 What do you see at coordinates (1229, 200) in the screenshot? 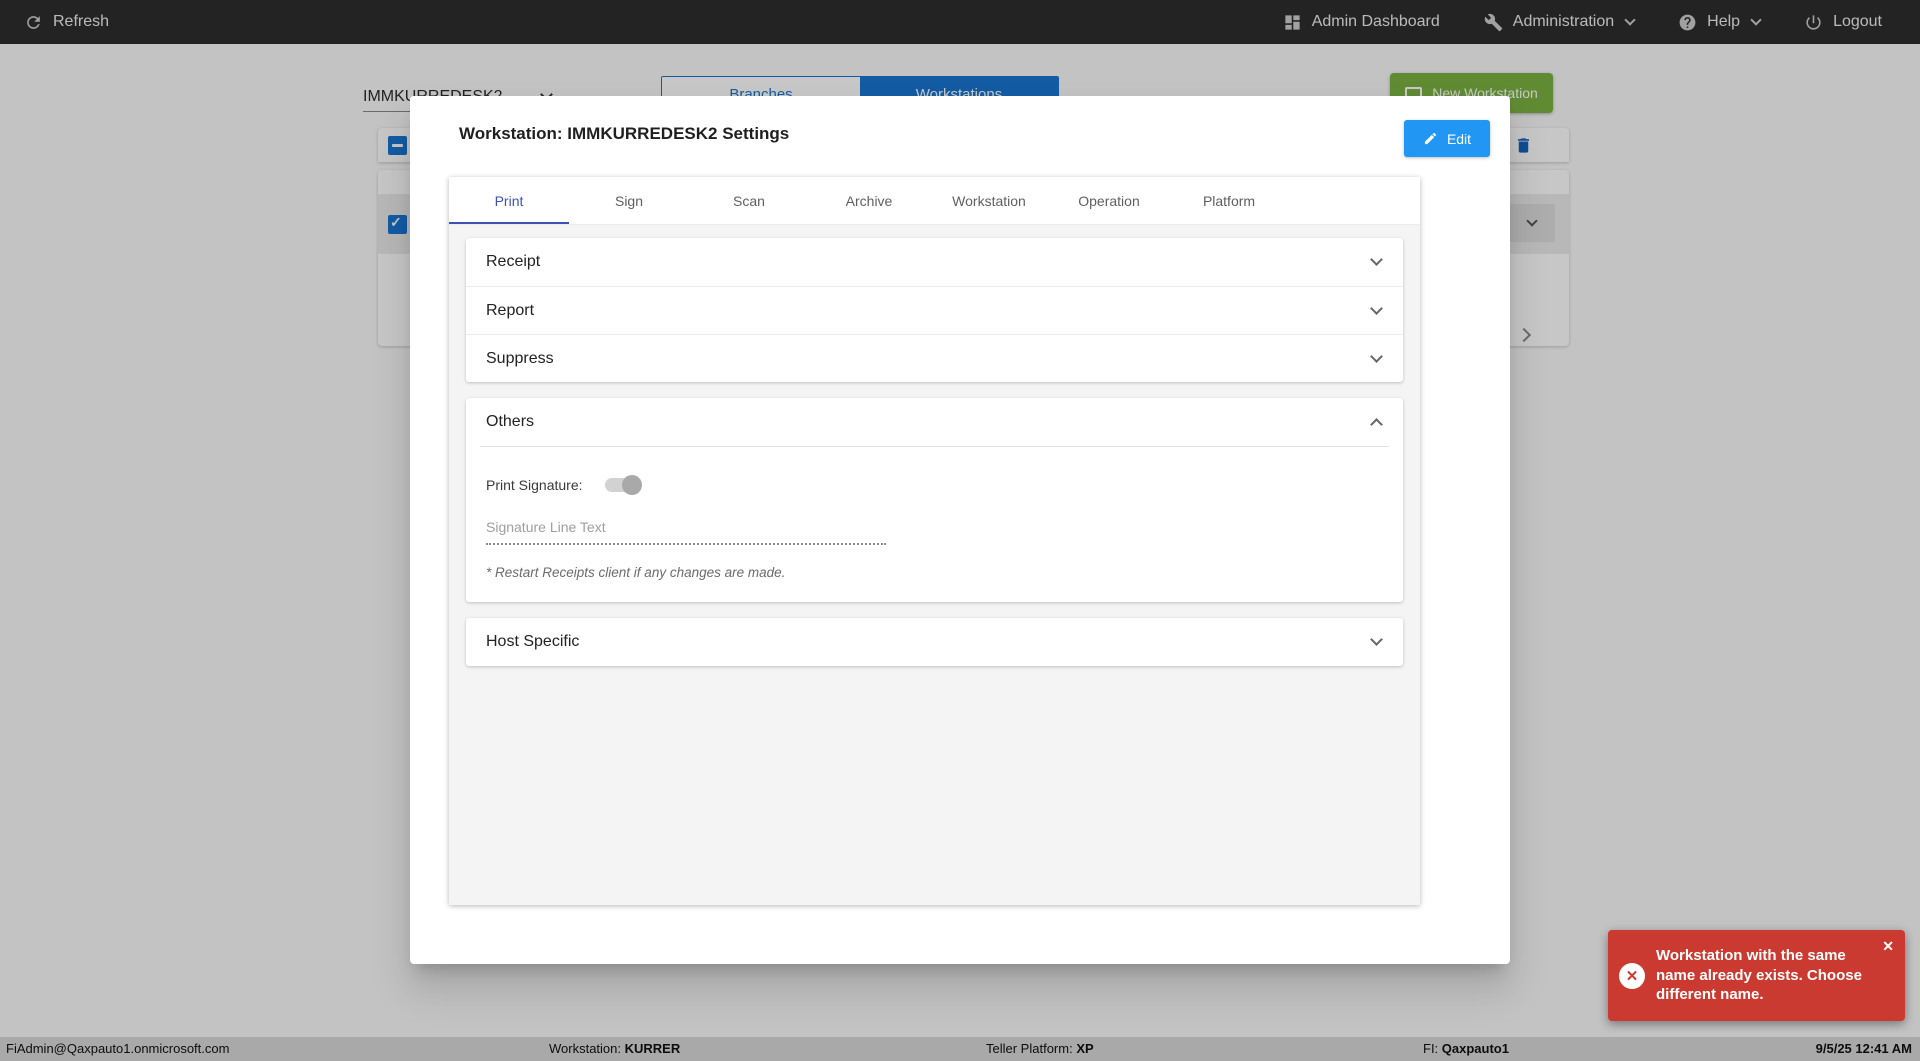
I see `tab-platform: Platform` at bounding box center [1229, 200].